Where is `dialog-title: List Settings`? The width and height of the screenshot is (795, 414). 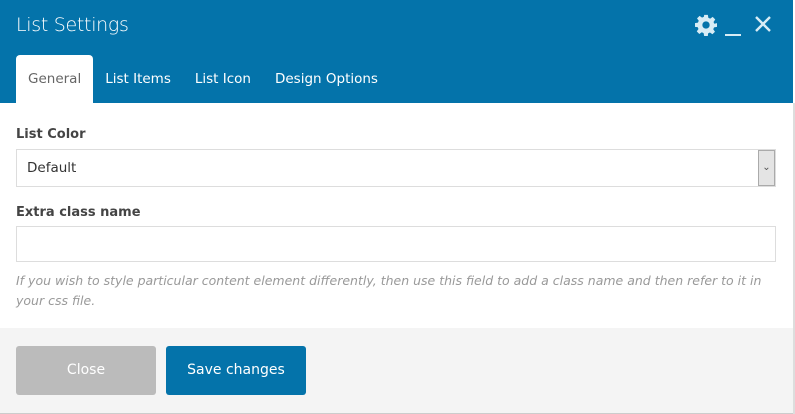 dialog-title: List Settings is located at coordinates (72, 25).